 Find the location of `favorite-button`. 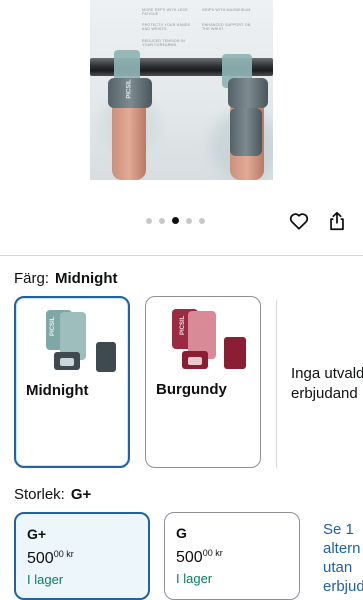

favorite-button is located at coordinates (299, 221).